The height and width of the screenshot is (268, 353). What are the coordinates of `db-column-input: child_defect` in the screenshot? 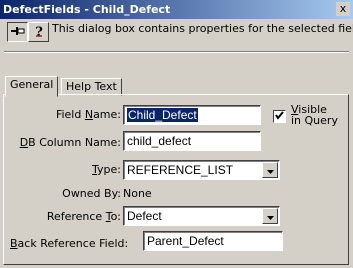 It's located at (192, 141).